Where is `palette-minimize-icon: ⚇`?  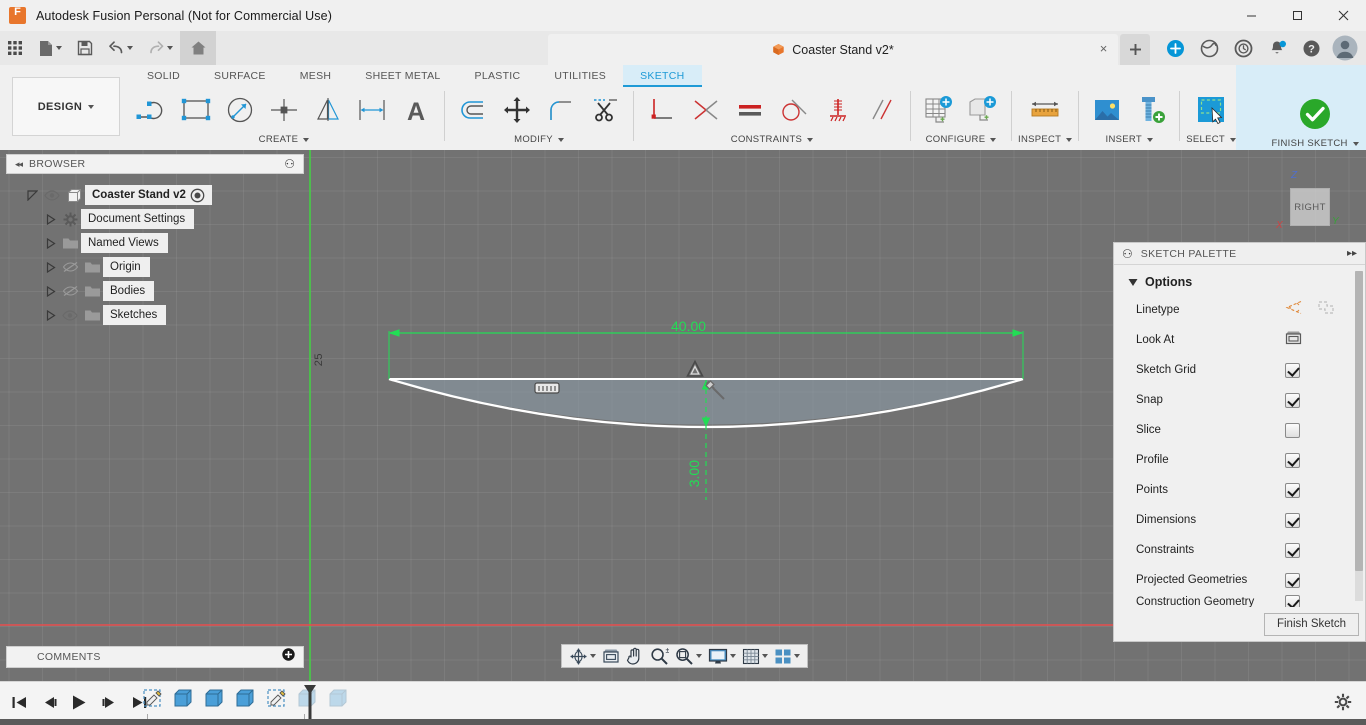
palette-minimize-icon: ⚇ is located at coordinates (1127, 254).